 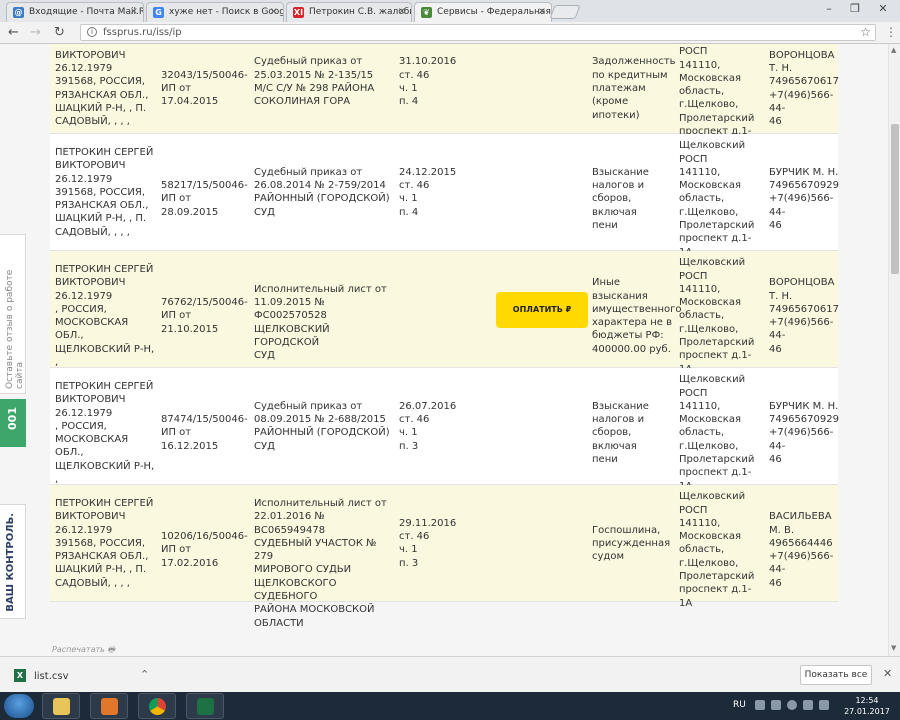 I want to click on feedback-label: Оставьте отзыв о работе сайта, so click(x=15, y=329).